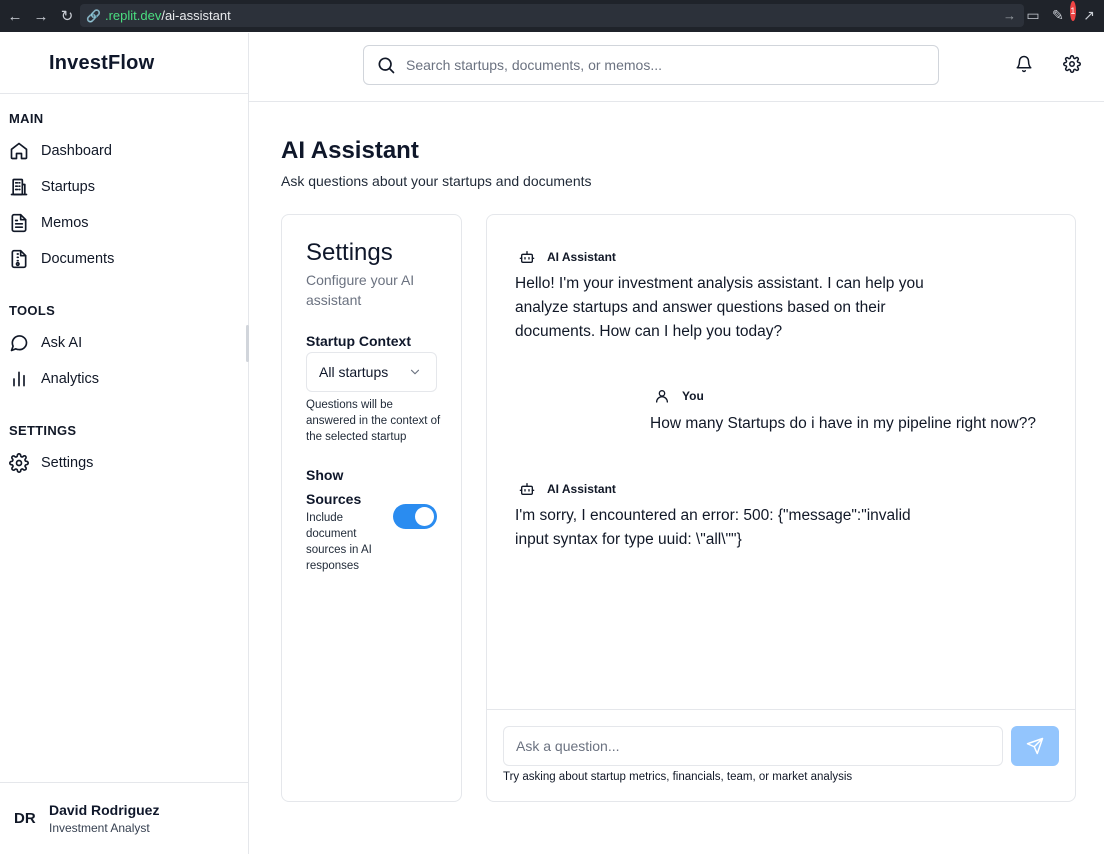 This screenshot has height=854, width=1104. Describe the element at coordinates (67, 463) in the screenshot. I see `sidebar-item-label: Settings` at that location.